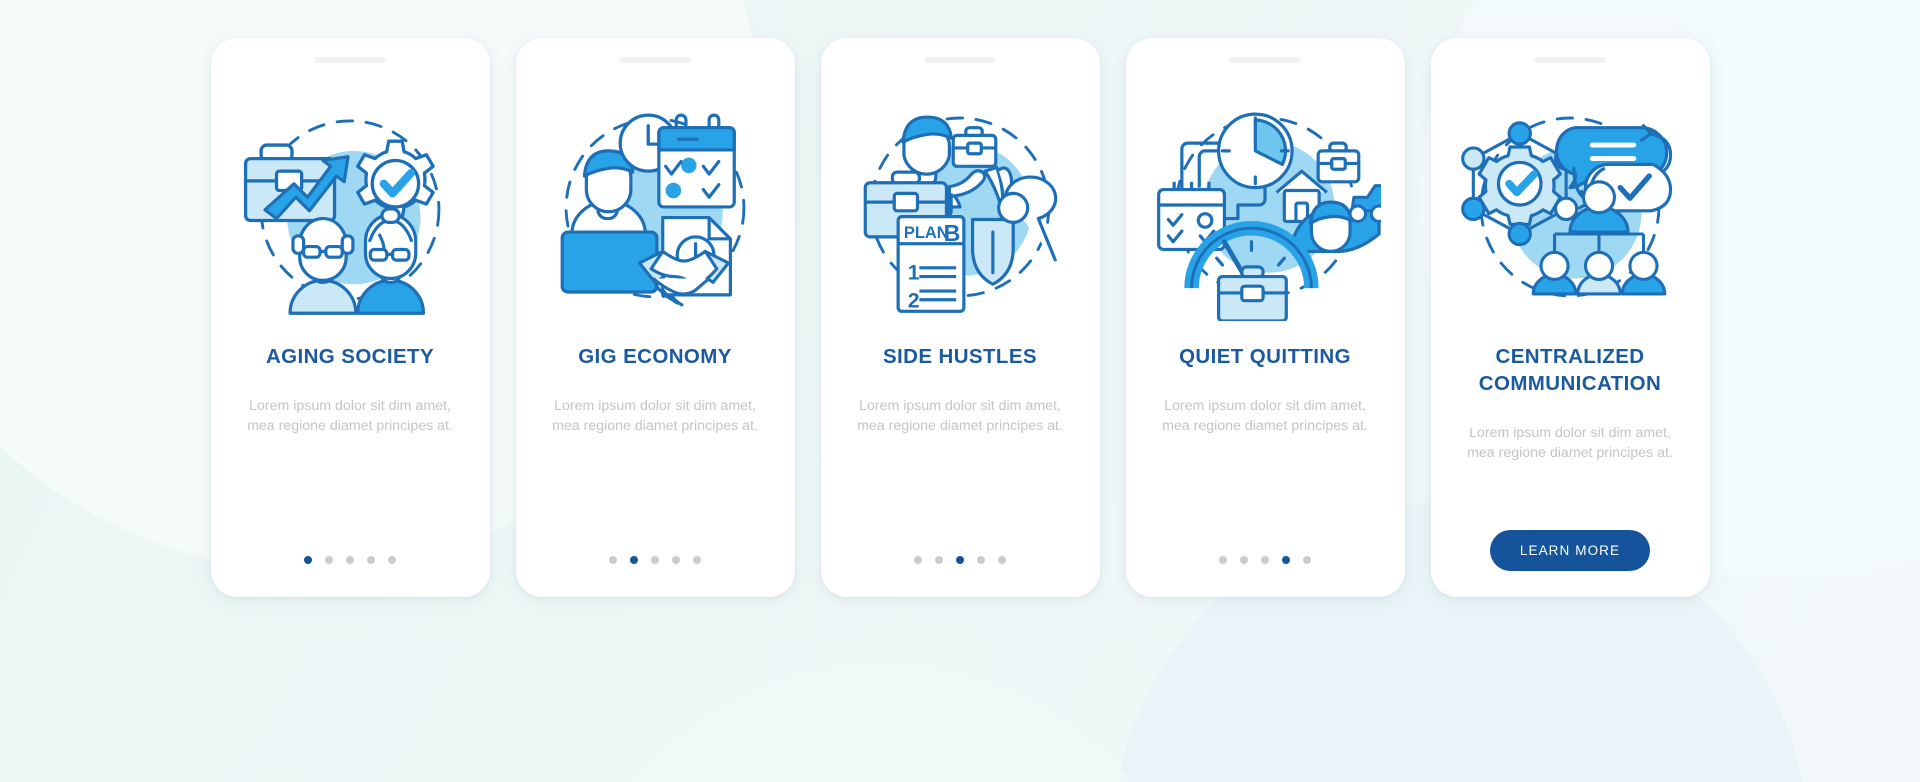 The width and height of the screenshot is (1920, 782). What do you see at coordinates (960, 205) in the screenshot?
I see `side-hustles-illustration: PLAN B 1 2` at bounding box center [960, 205].